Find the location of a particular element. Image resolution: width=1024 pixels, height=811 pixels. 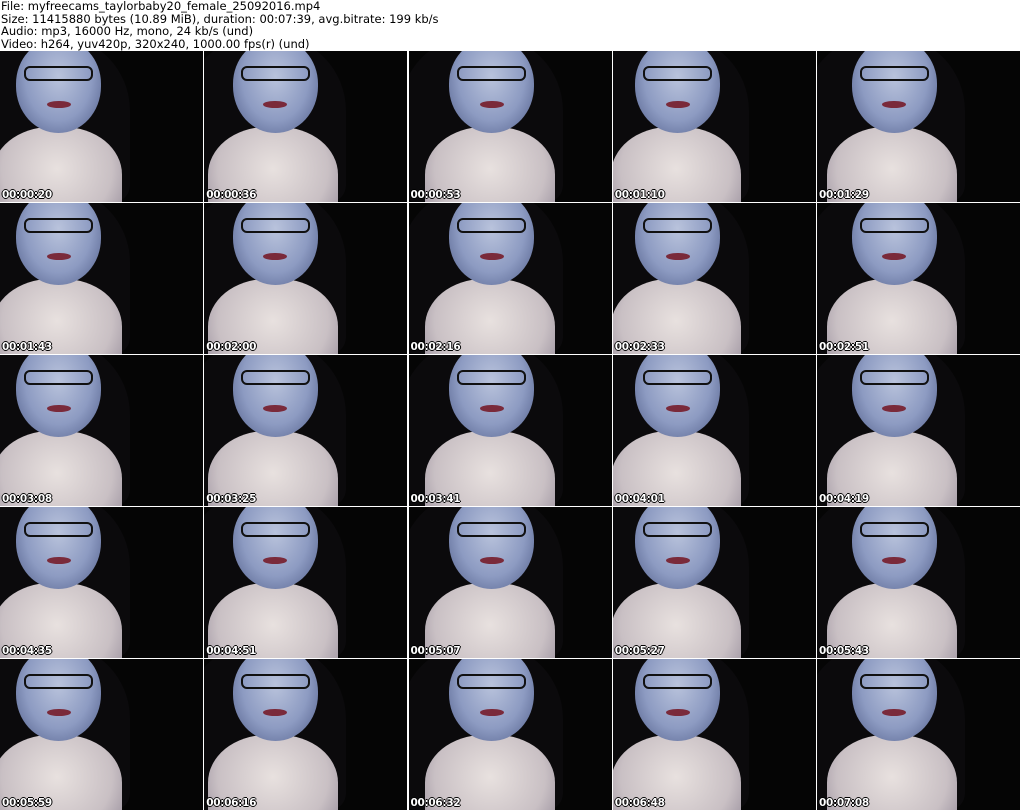

video-thumbnail: 00:00:53 is located at coordinates (510, 126).